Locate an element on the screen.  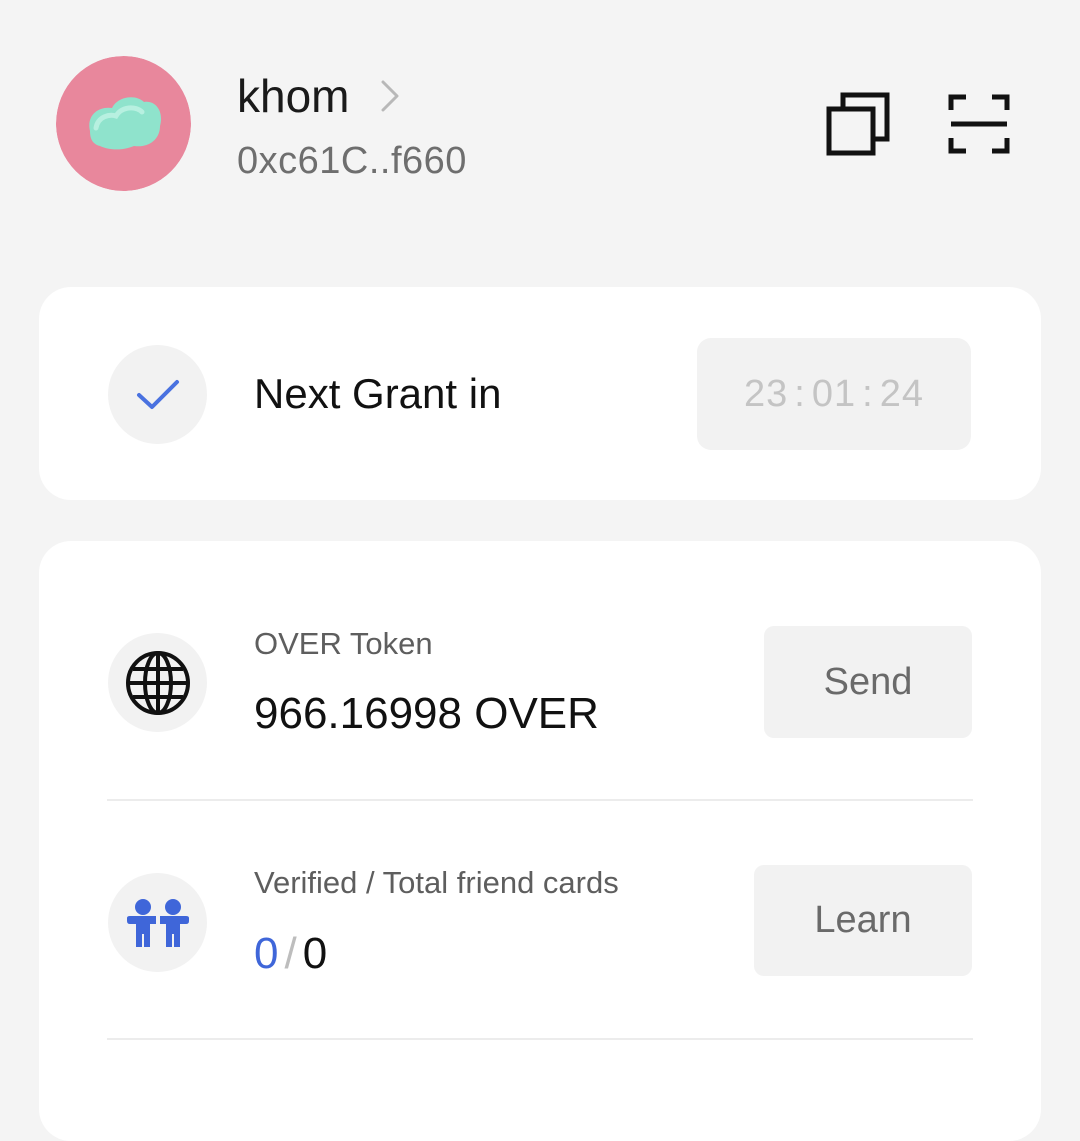
avatar-blob-icon is located at coordinates (123, 123).